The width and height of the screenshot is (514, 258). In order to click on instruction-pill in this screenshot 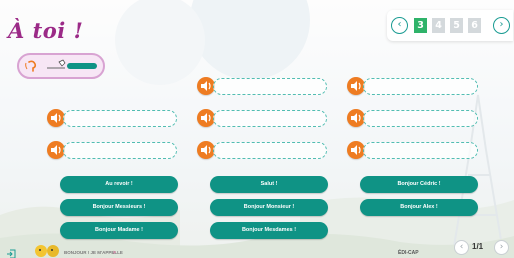, I will do `click(61, 66)`.